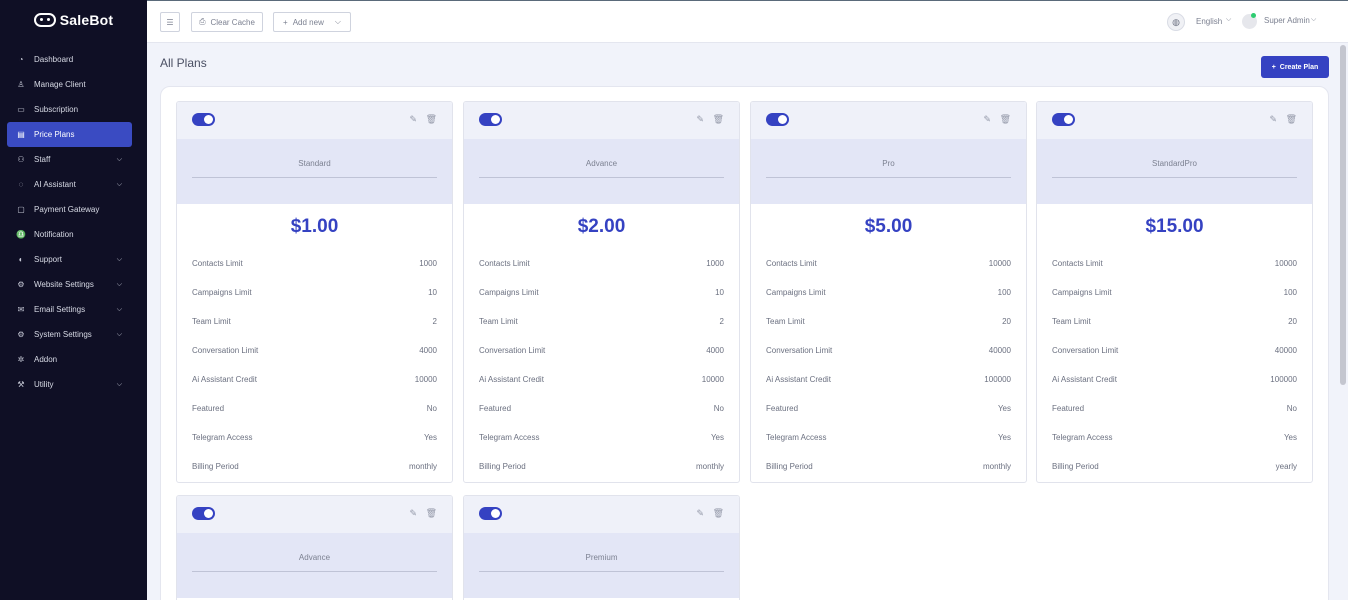  I want to click on sidebar-item-utility: ⚒ Utility ⌵, so click(69, 384).